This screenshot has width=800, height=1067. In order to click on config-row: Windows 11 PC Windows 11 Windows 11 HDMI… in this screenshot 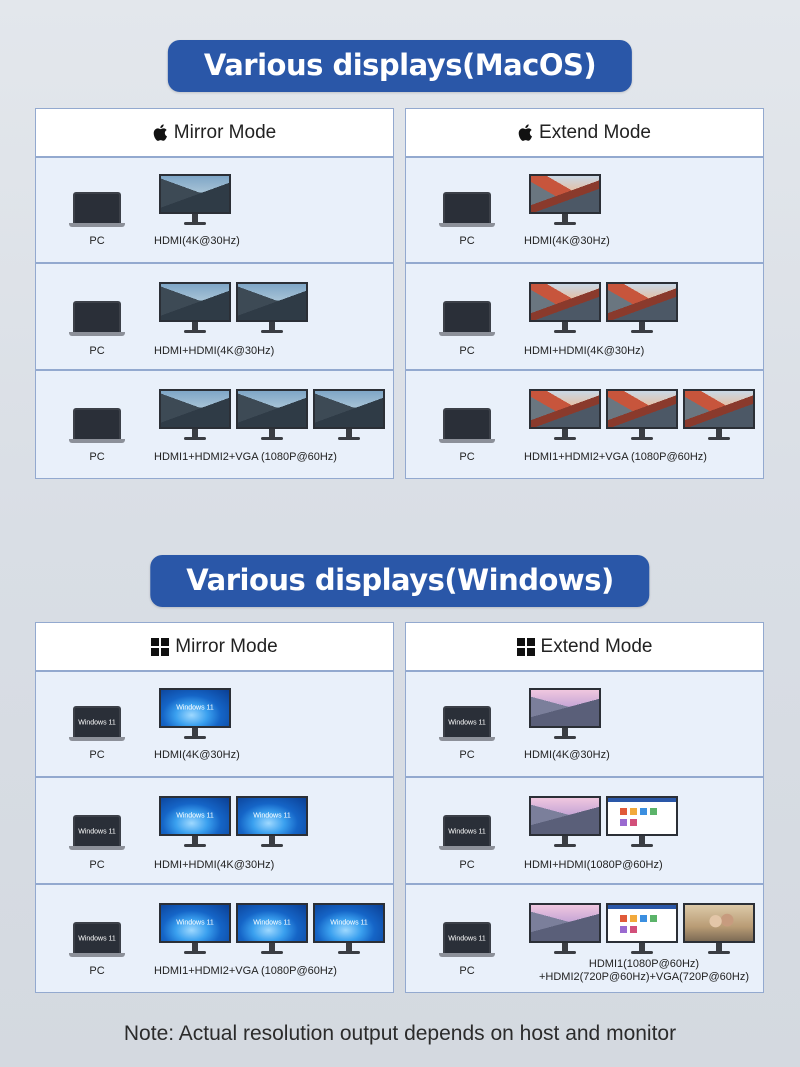, I will do `click(214, 831)`.